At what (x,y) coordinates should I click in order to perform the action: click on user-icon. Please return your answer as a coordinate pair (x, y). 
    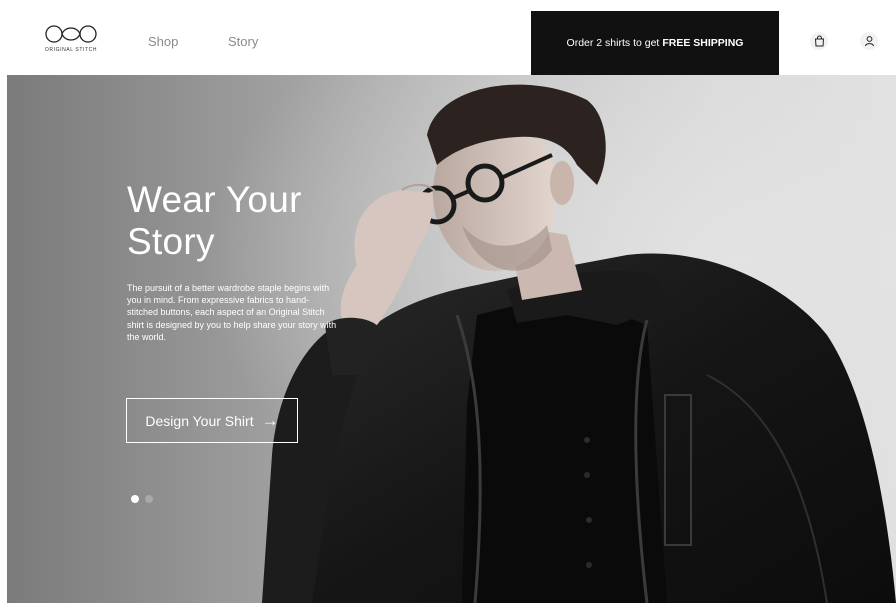
    Looking at the image, I should click on (869, 41).